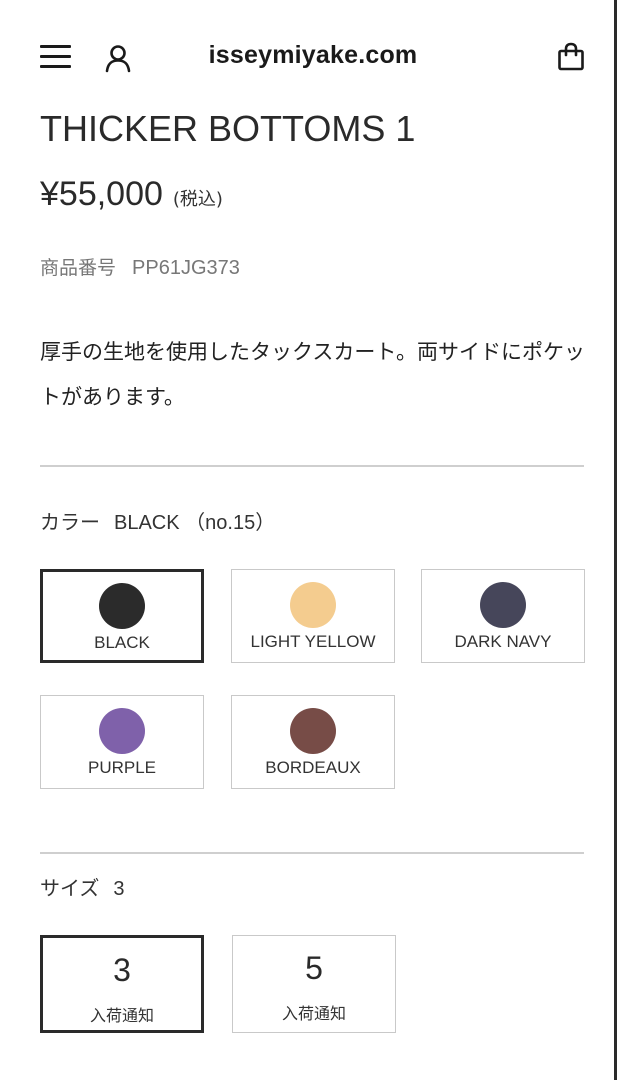 This screenshot has height=1080, width=617. What do you see at coordinates (101, 194) in the screenshot?
I see `product-price: ¥55,000` at bounding box center [101, 194].